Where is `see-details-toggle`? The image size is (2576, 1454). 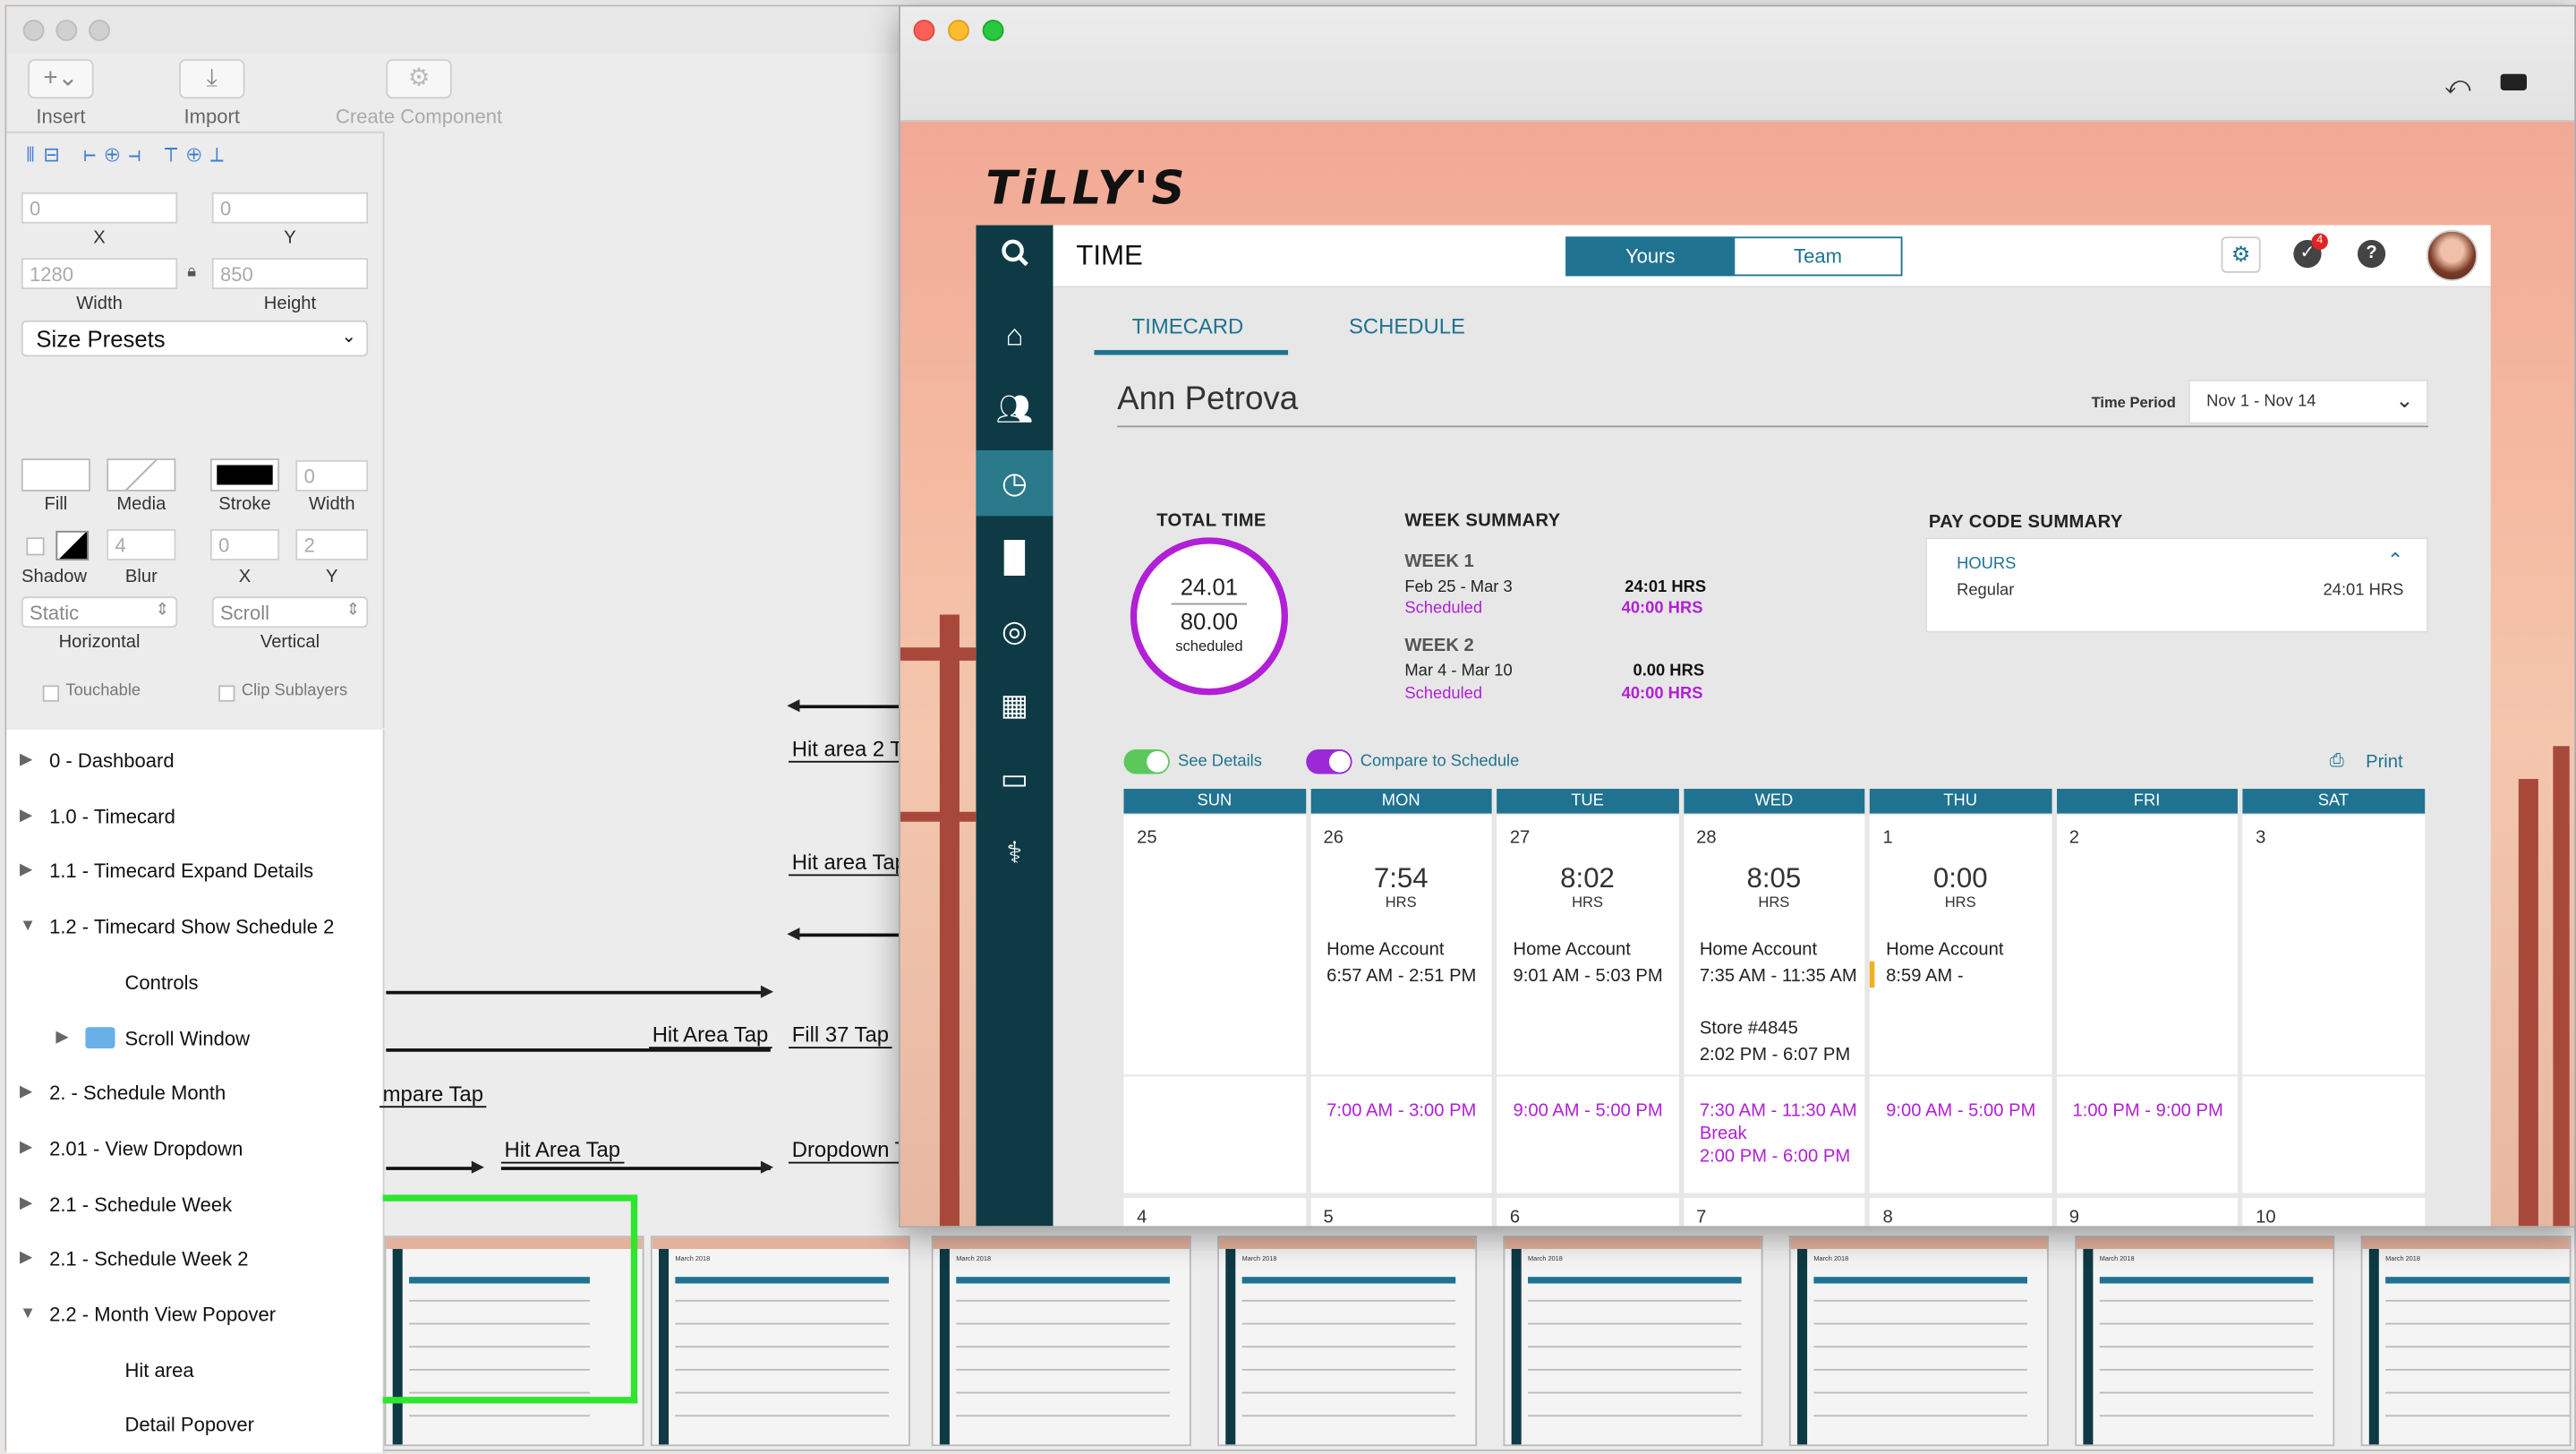 see-details-toggle is located at coordinates (1146, 761).